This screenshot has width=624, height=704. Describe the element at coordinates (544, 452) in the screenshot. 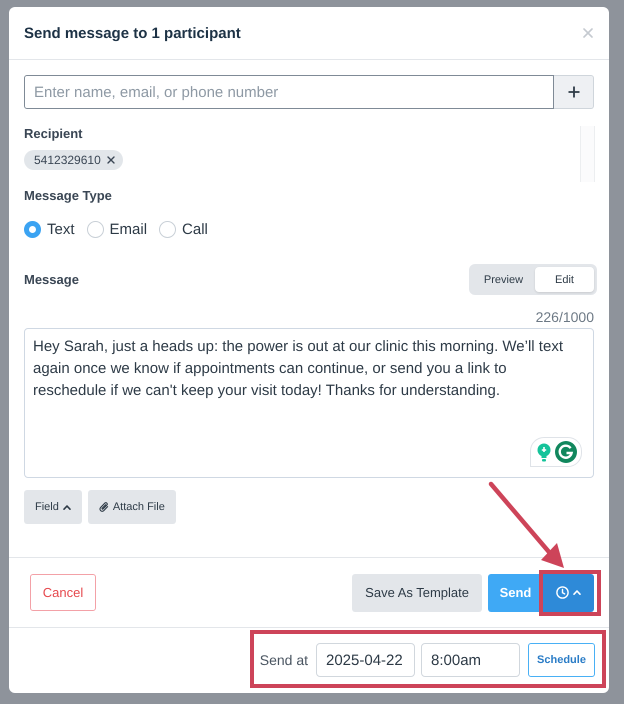

I see `lightbulb-icon` at that location.